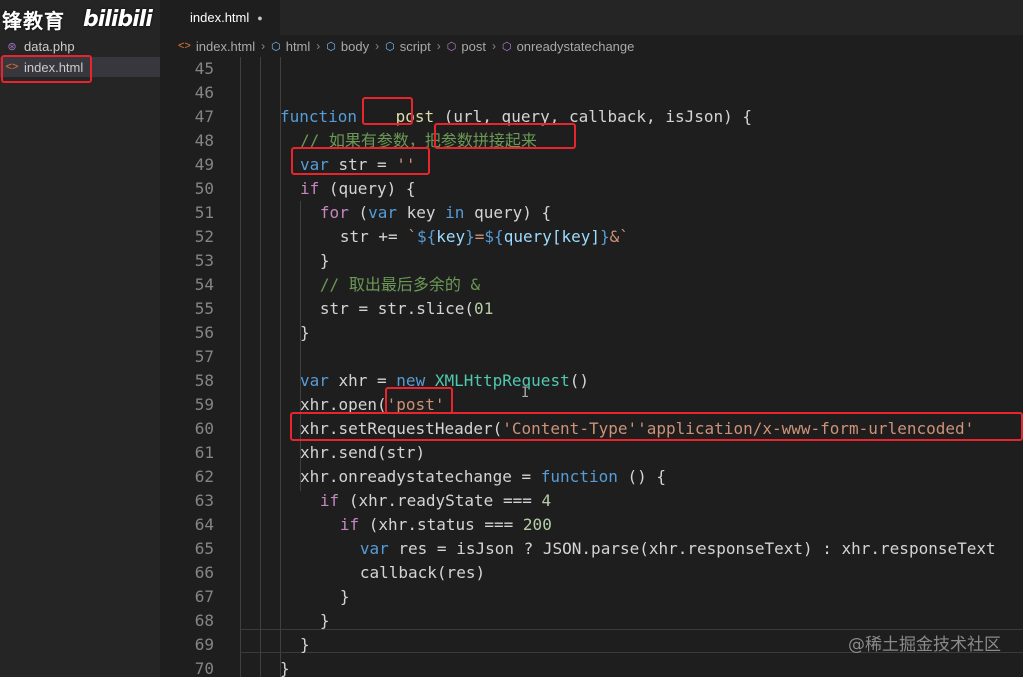 The height and width of the screenshot is (677, 1023). What do you see at coordinates (591, 69) in the screenshot?
I see `code-line: 45` at bounding box center [591, 69].